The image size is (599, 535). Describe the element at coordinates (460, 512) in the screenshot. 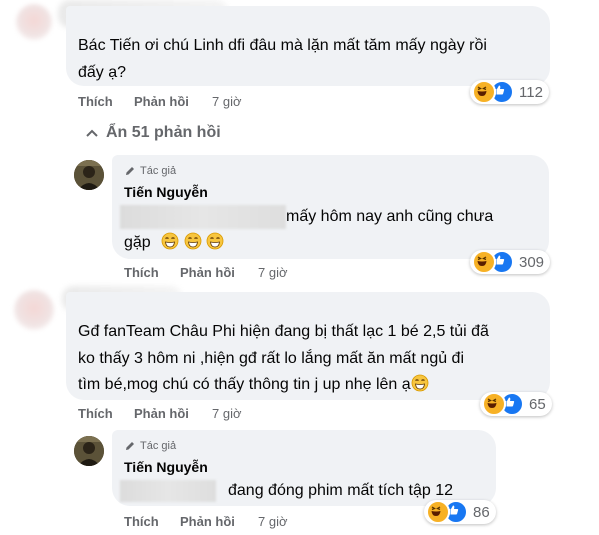

I see `reaction-summary: 86` at that location.